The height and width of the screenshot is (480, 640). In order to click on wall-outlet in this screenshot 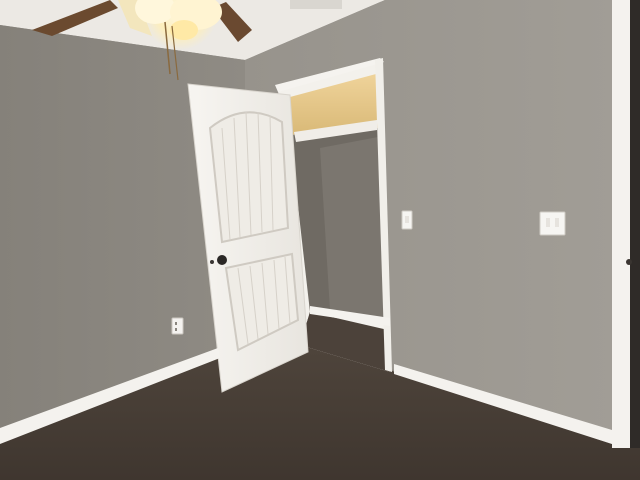, I will do `click(177, 326)`.